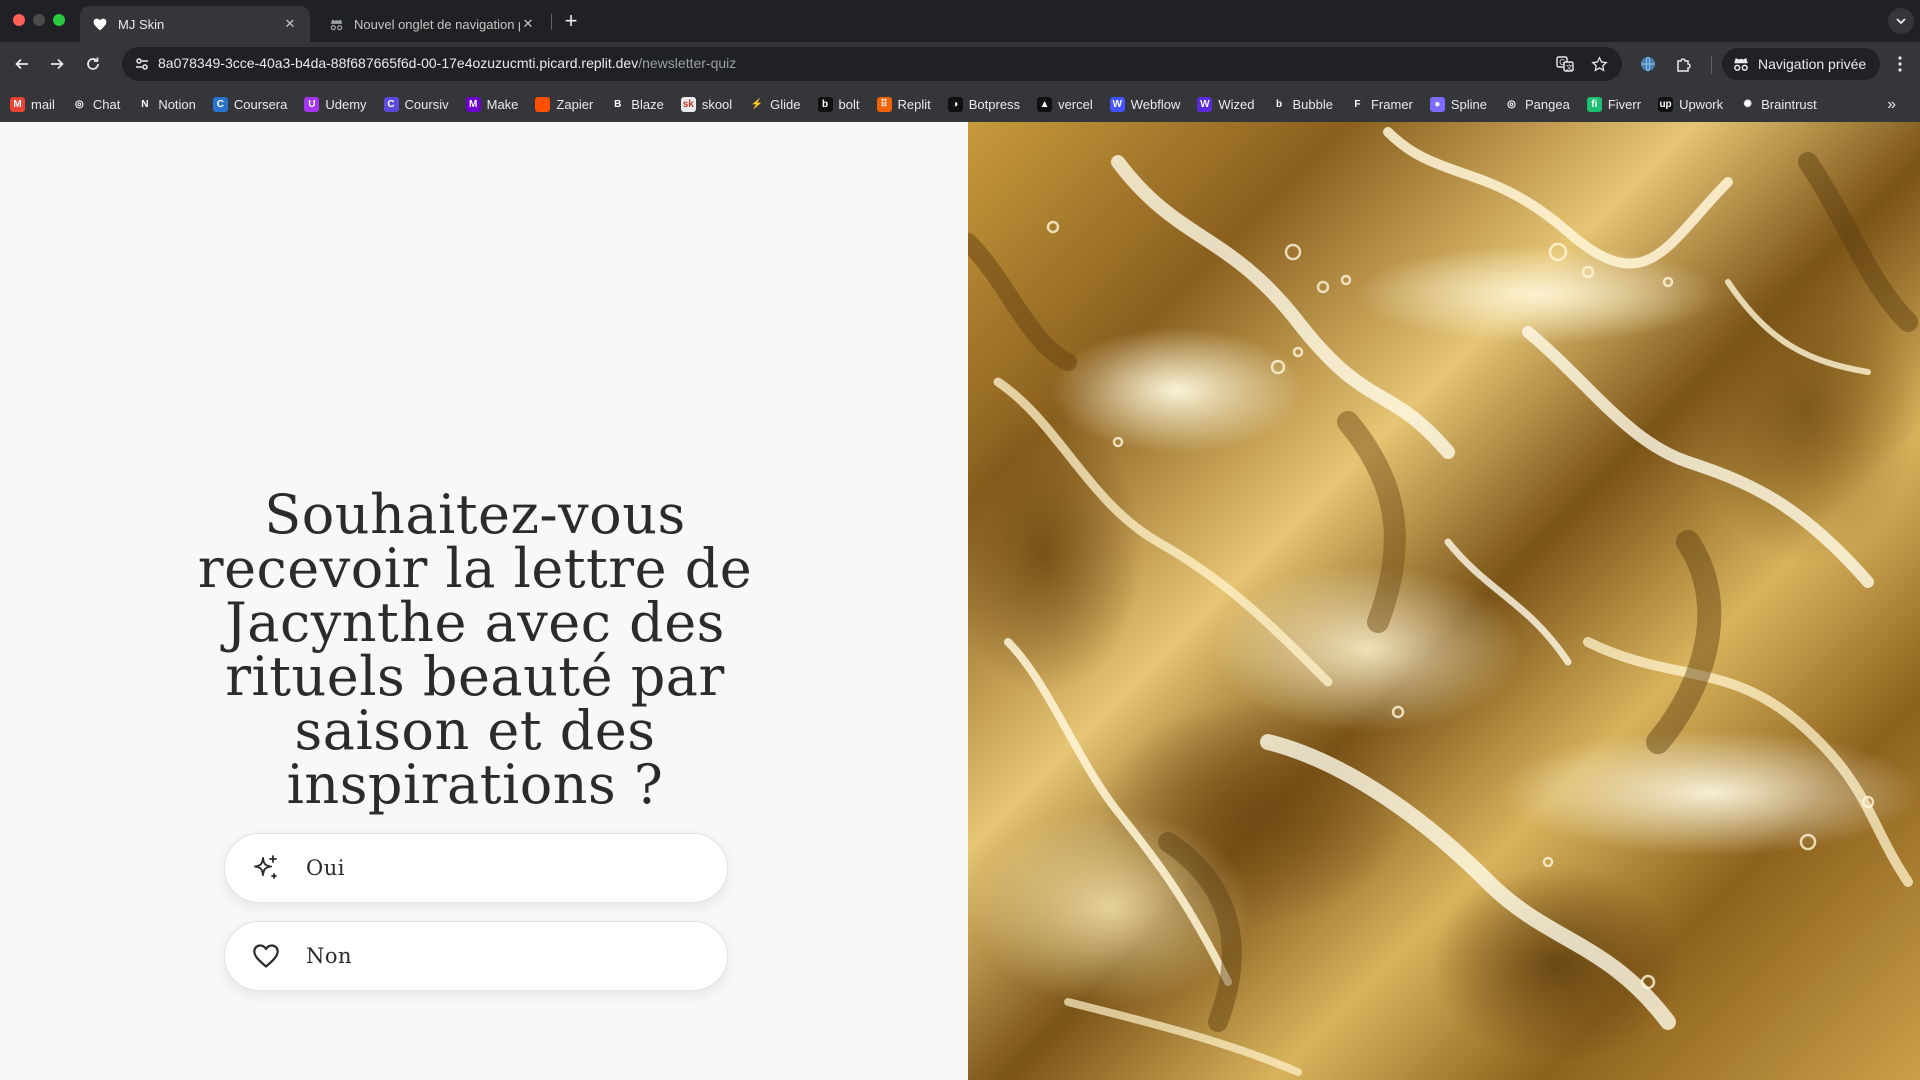 The width and height of the screenshot is (1920, 1080). Describe the element at coordinates (1741, 64) in the screenshot. I see `incognito-icon` at that location.